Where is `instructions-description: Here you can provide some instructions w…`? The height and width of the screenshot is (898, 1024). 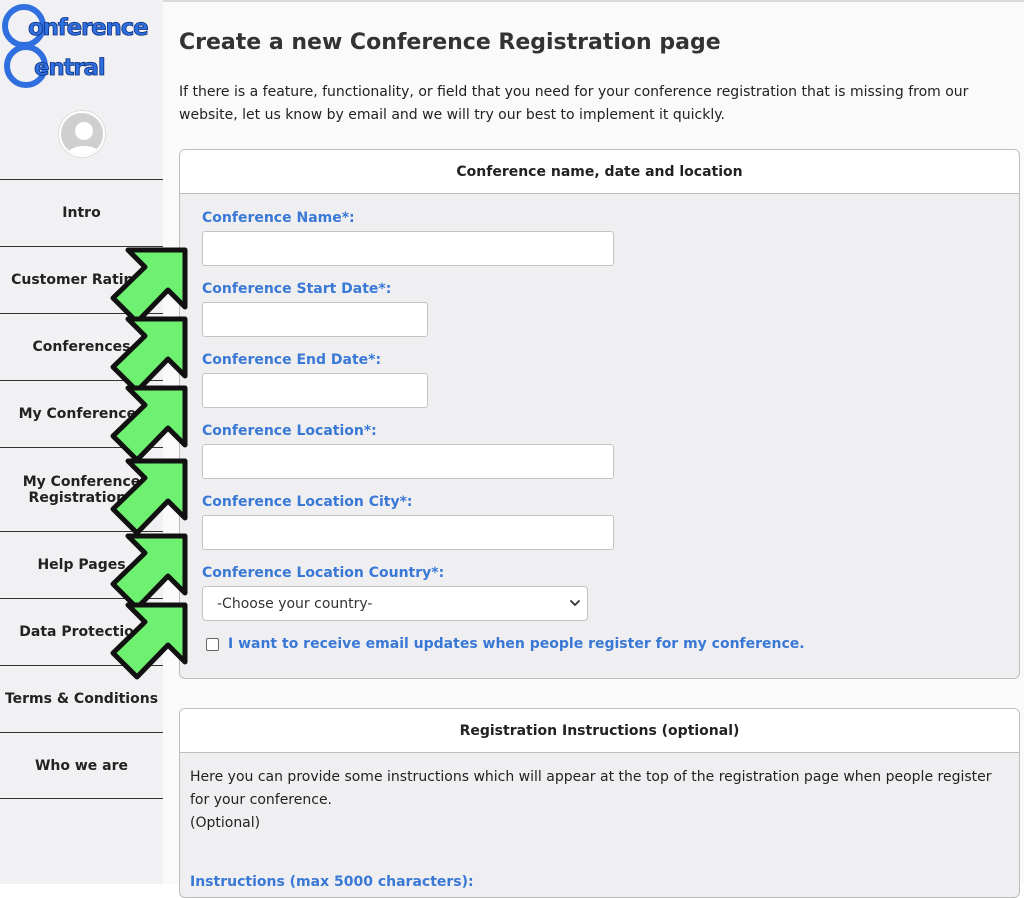
instructions-description: Here you can provide some instructions w… is located at coordinates (591, 800).